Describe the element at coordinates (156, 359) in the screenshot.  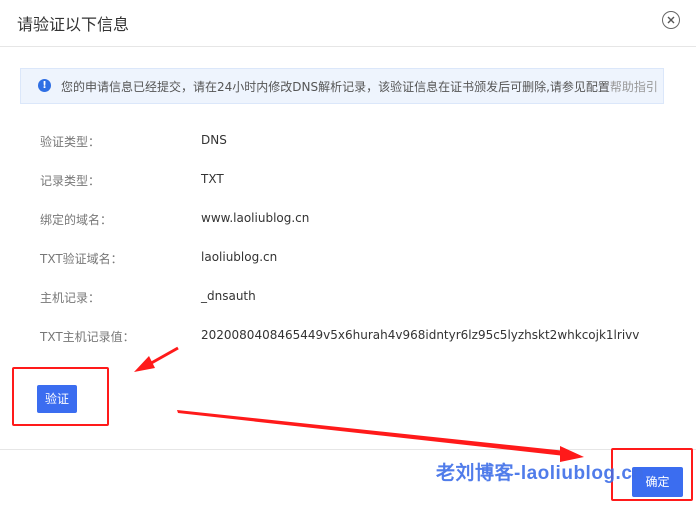
I see `arrow-to-verify` at that location.